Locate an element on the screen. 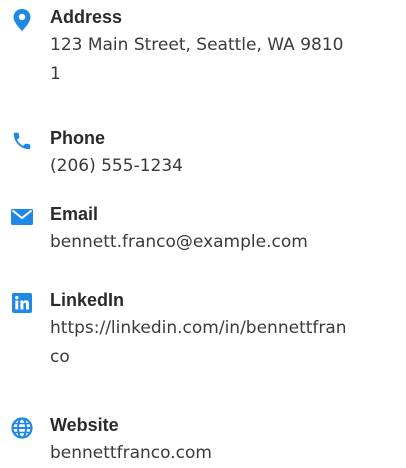 The width and height of the screenshot is (406, 468). phone-value: (206) 555-1234 is located at coordinates (116, 166).